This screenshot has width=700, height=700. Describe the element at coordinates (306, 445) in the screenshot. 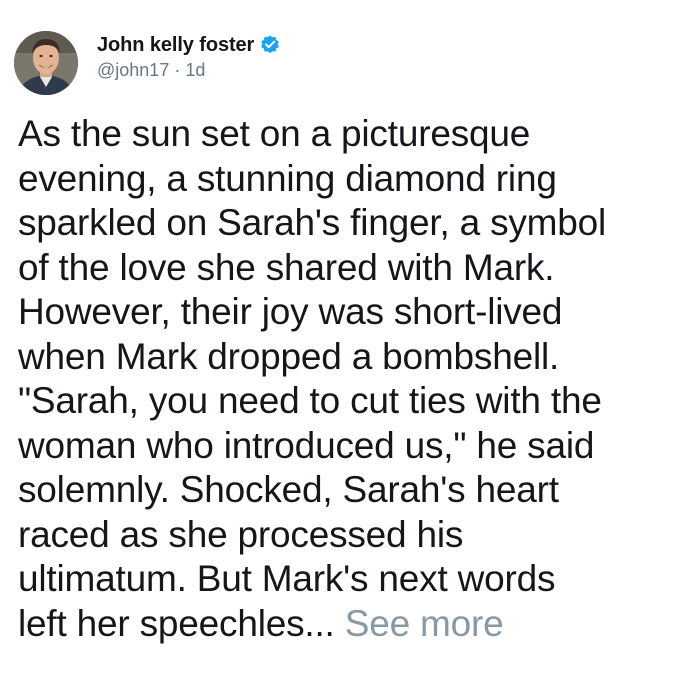

I see `body-line: woman who introduced us," he said` at that location.